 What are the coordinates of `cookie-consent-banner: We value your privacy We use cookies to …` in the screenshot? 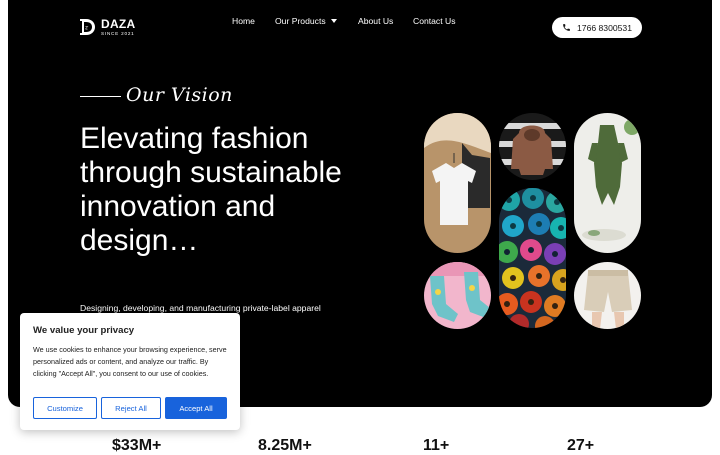 It's located at (130, 371).